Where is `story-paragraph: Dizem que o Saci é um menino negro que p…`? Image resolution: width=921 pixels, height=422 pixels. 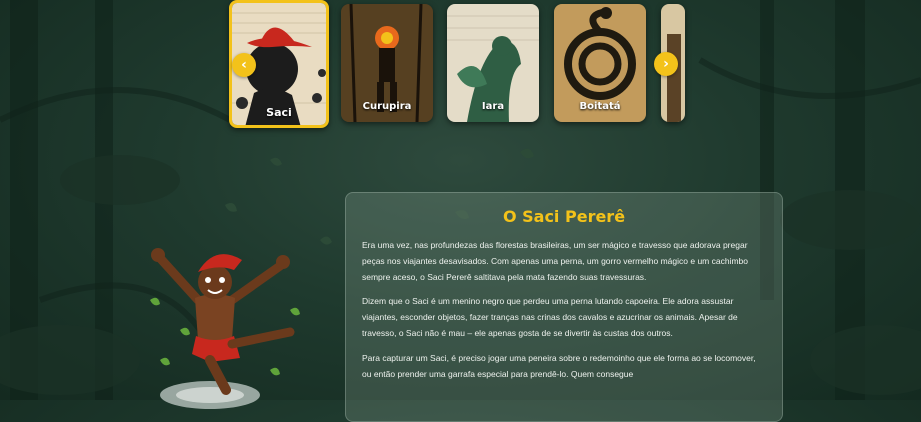
story-paragraph: Dizem que o Saci é um menino negro que p… is located at coordinates (550, 317).